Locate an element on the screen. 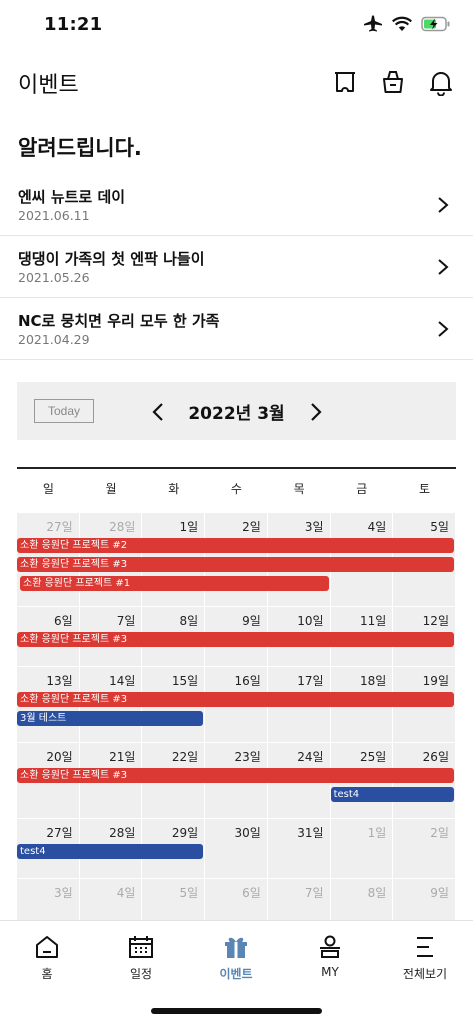 This screenshot has width=473, height=1024. calendar-day-cell: 4일 is located at coordinates (111, 900).